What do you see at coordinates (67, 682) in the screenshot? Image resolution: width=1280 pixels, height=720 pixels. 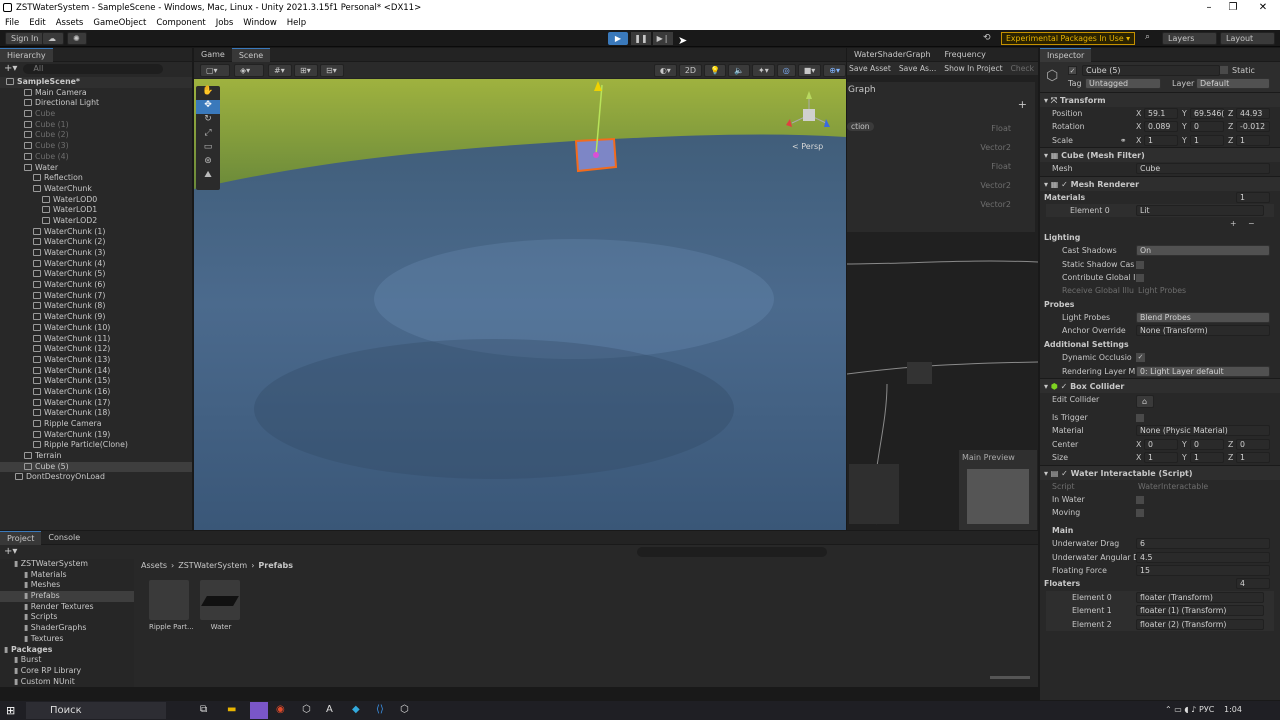 I see `project-folder: ▮ Custom NUnit` at bounding box center [67, 682].